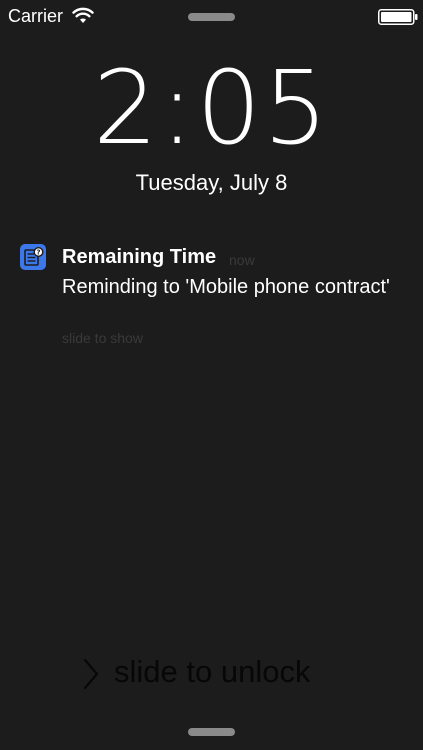  Describe the element at coordinates (226, 287) in the screenshot. I see `notification-body: Reminding to 'Mobile phone contract'` at that location.